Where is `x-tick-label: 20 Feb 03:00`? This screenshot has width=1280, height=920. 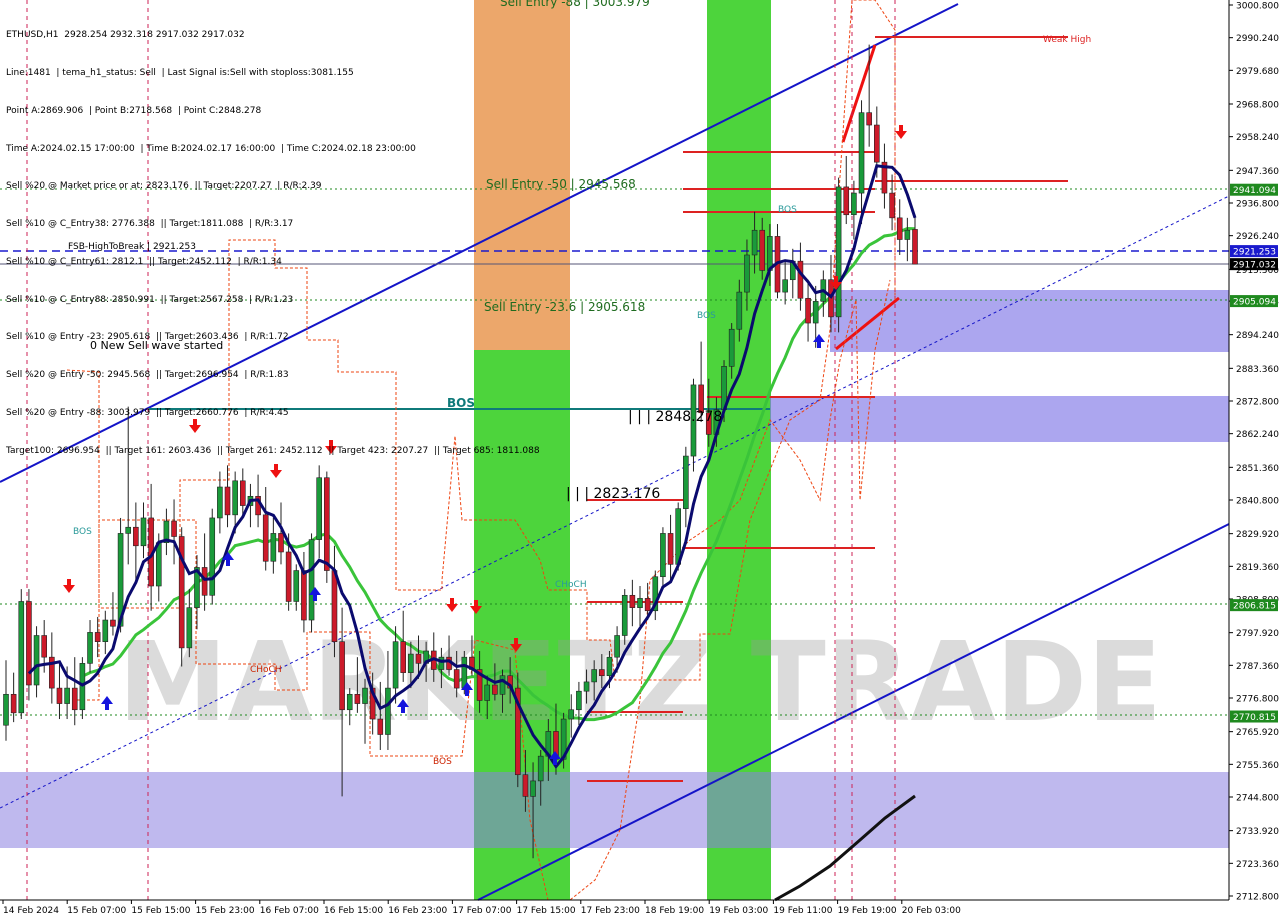
x-tick-label: 20 Feb 03:00 is located at coordinates (931, 911).